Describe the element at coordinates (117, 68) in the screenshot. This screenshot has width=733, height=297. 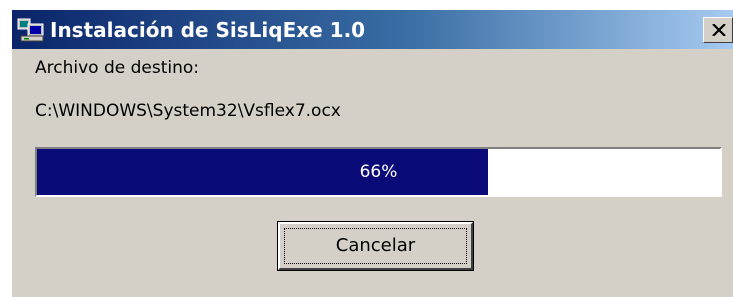
I see `destination-label: Archivo de destino:` at that location.